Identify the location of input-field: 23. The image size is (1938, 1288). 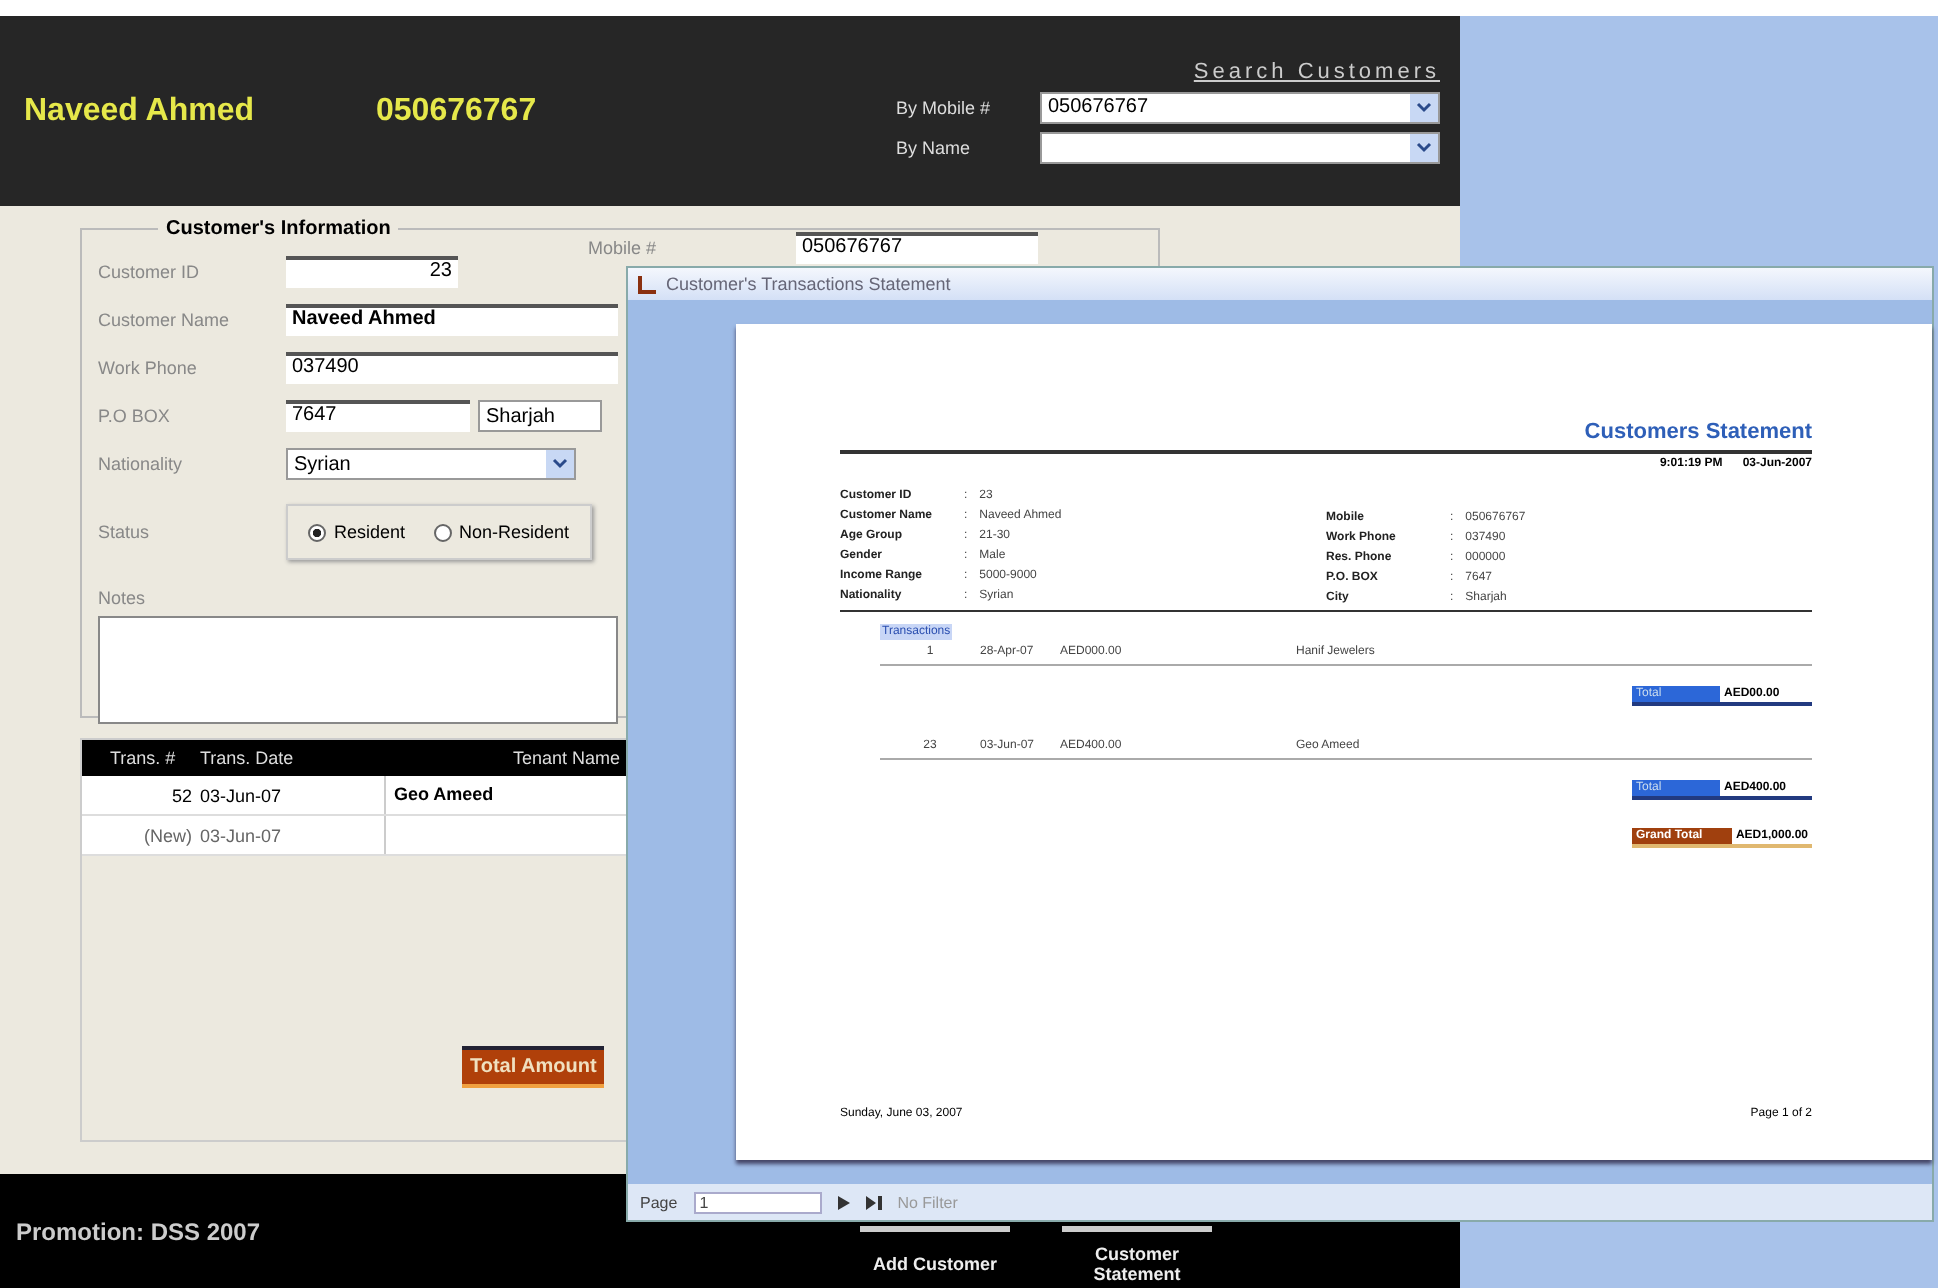
(372, 272).